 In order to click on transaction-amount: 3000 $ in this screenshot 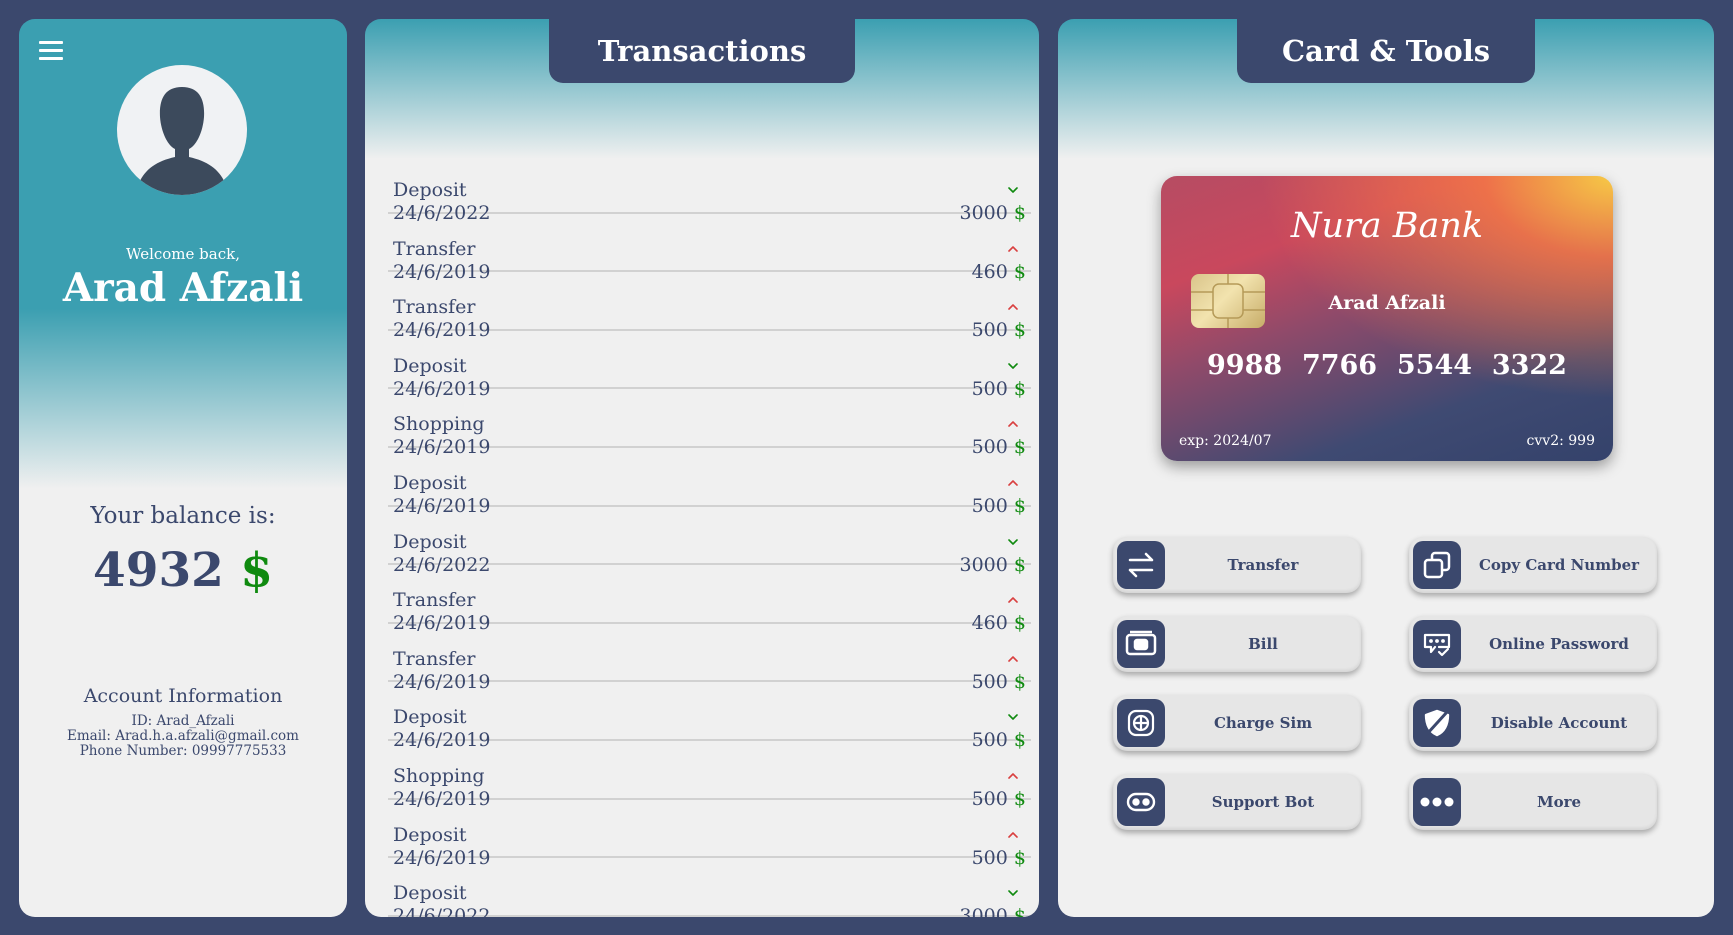, I will do `click(993, 911)`.